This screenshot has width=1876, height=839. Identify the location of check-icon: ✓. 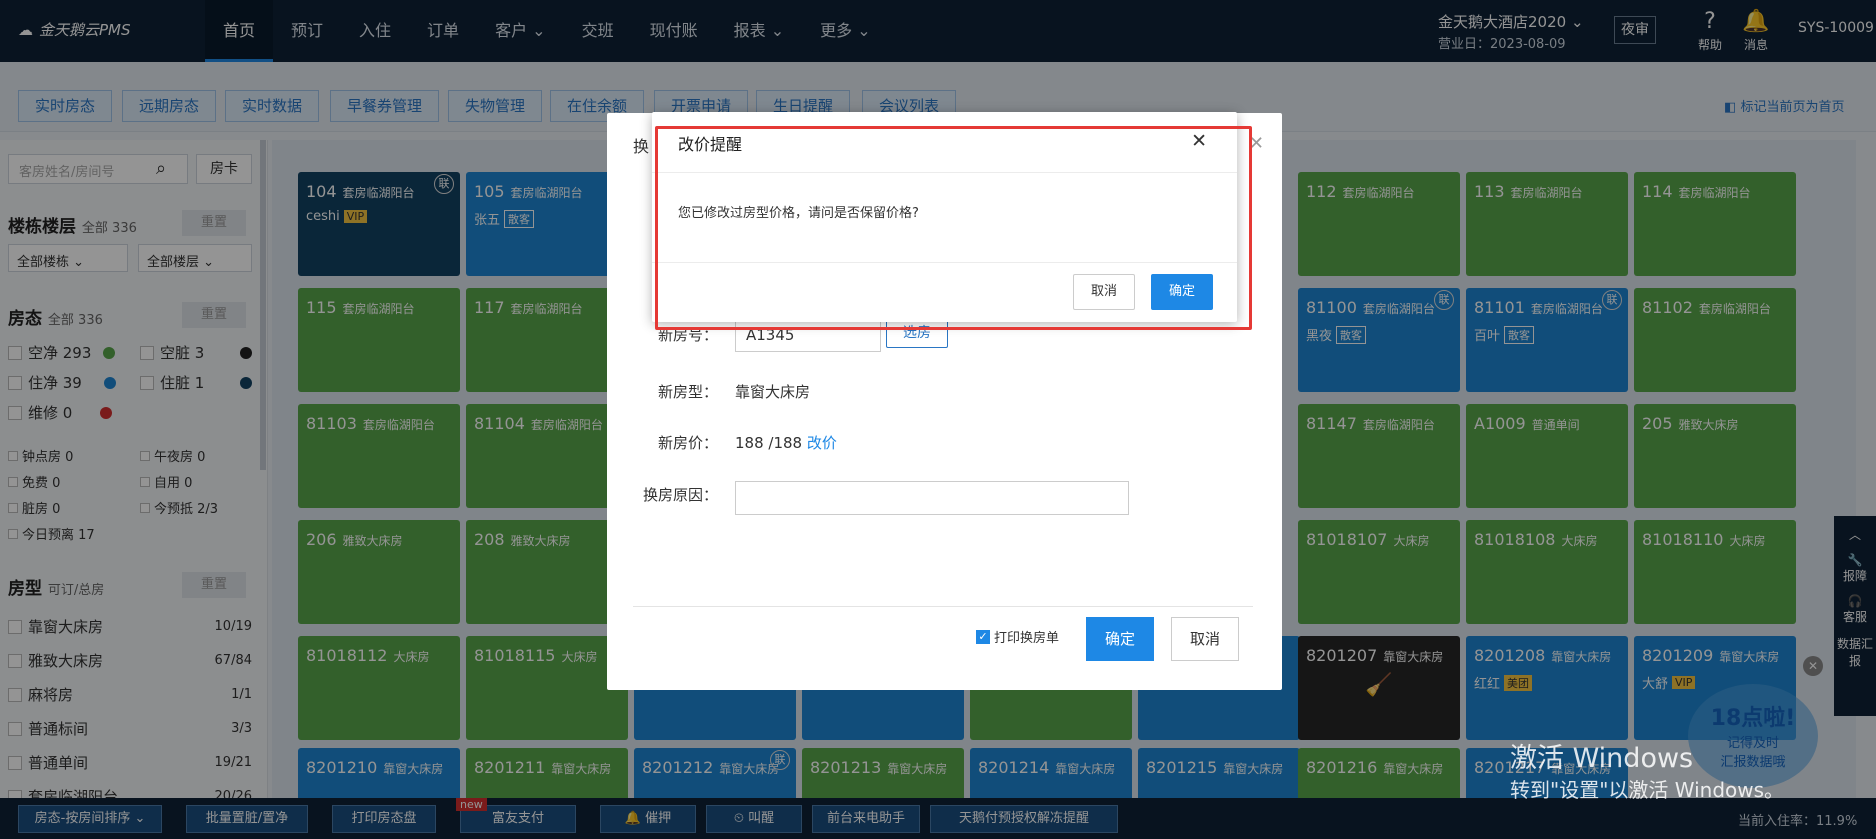
(983, 636).